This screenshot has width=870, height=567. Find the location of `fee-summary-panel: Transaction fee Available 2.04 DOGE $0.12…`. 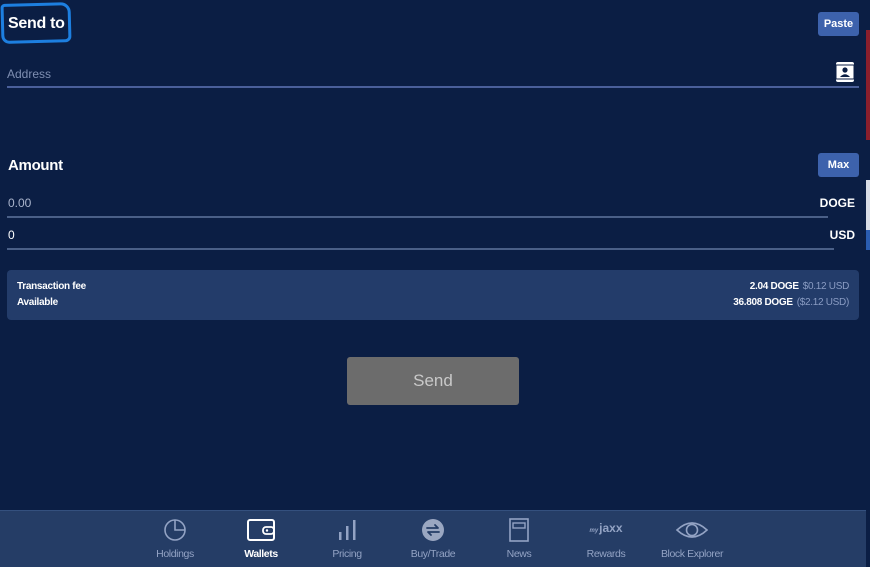

fee-summary-panel: Transaction fee Available 2.04 DOGE $0.12… is located at coordinates (433, 295).